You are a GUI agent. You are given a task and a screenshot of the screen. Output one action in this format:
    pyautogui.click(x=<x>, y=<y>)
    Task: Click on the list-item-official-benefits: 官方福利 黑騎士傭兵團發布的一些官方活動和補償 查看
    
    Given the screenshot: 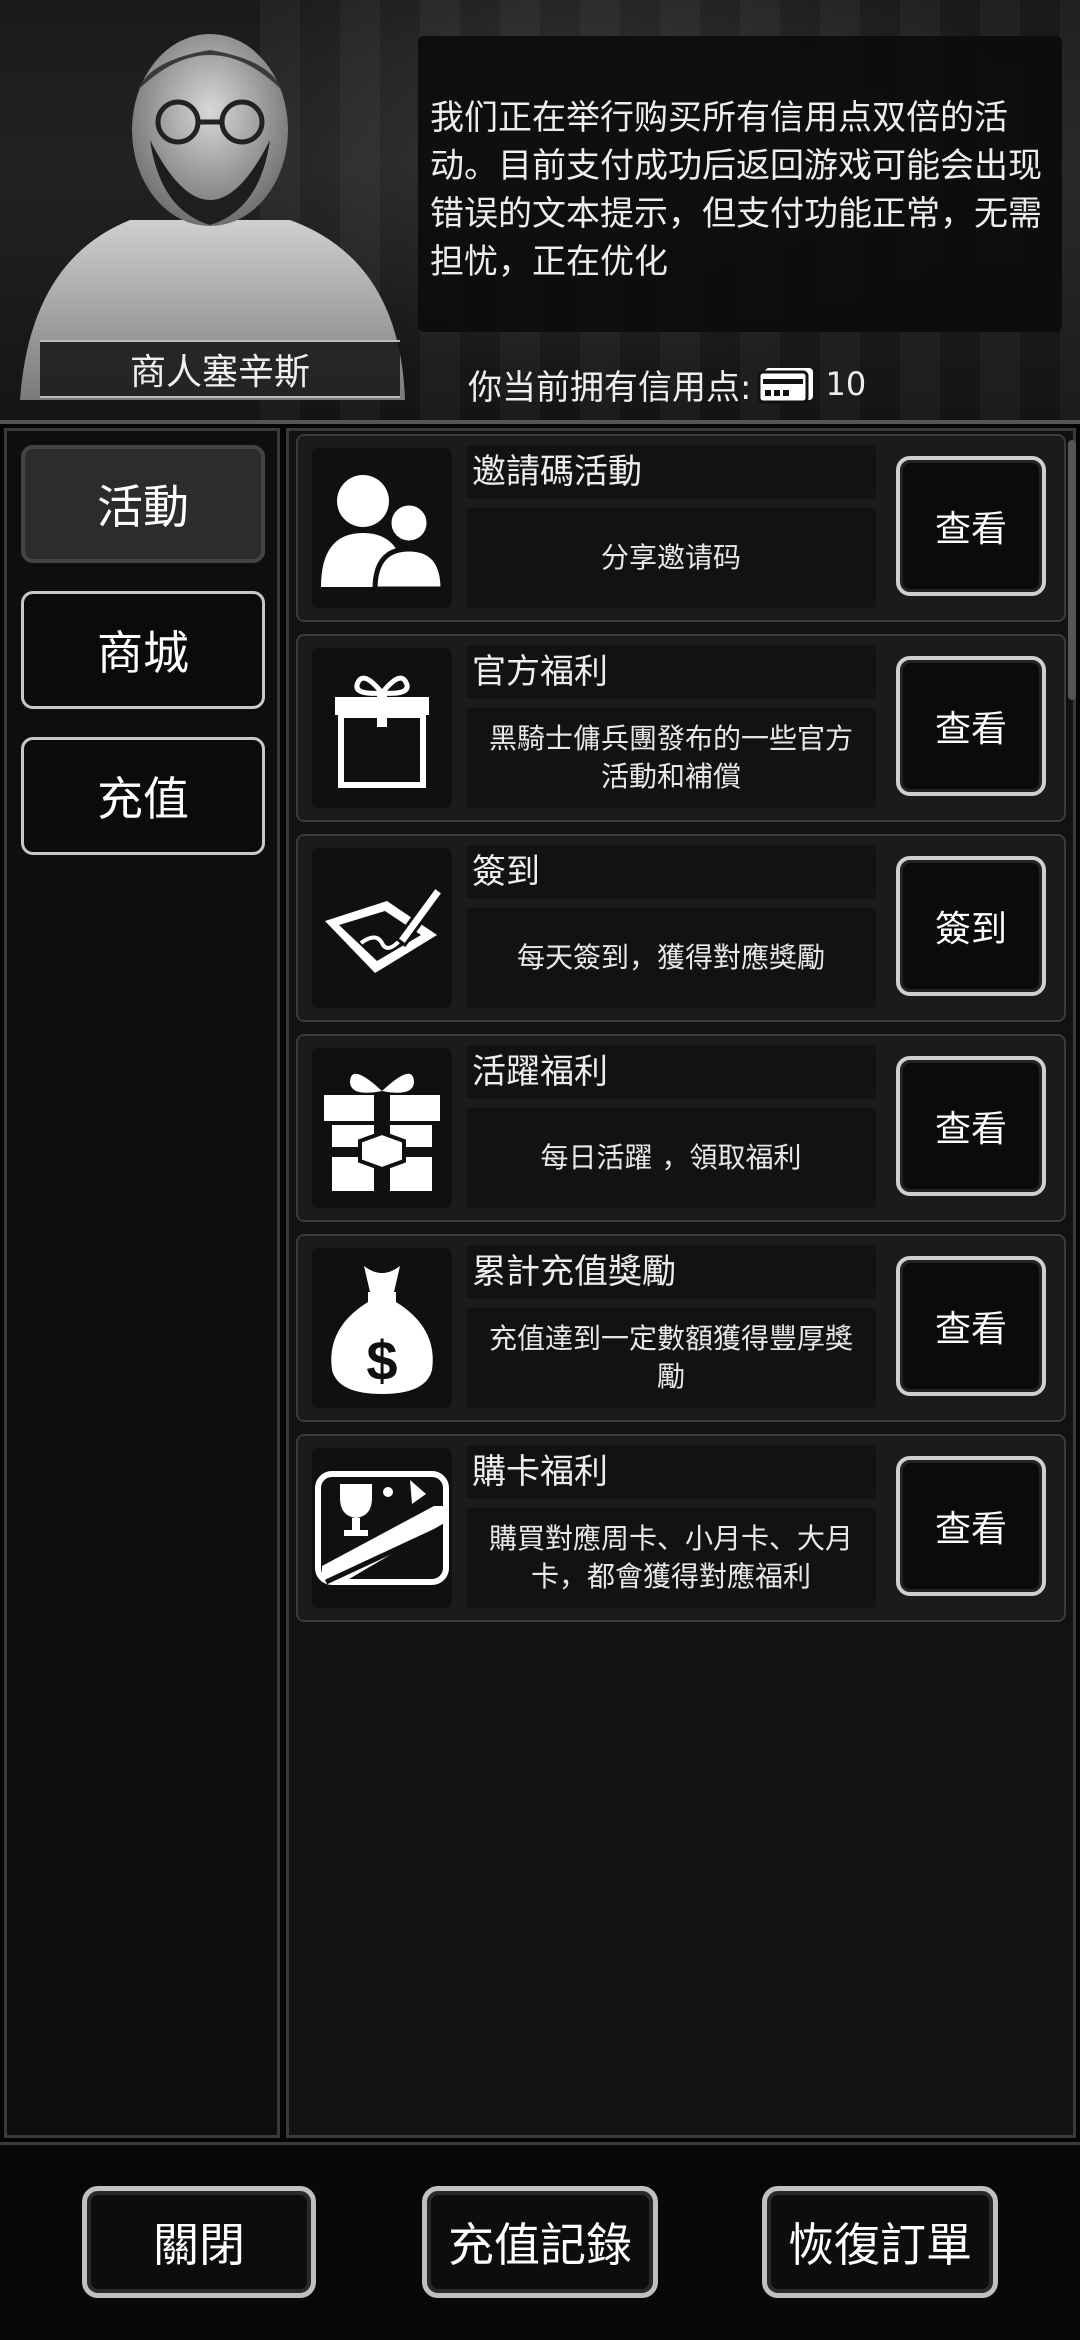 What is the action you would take?
    pyautogui.click(x=681, y=728)
    